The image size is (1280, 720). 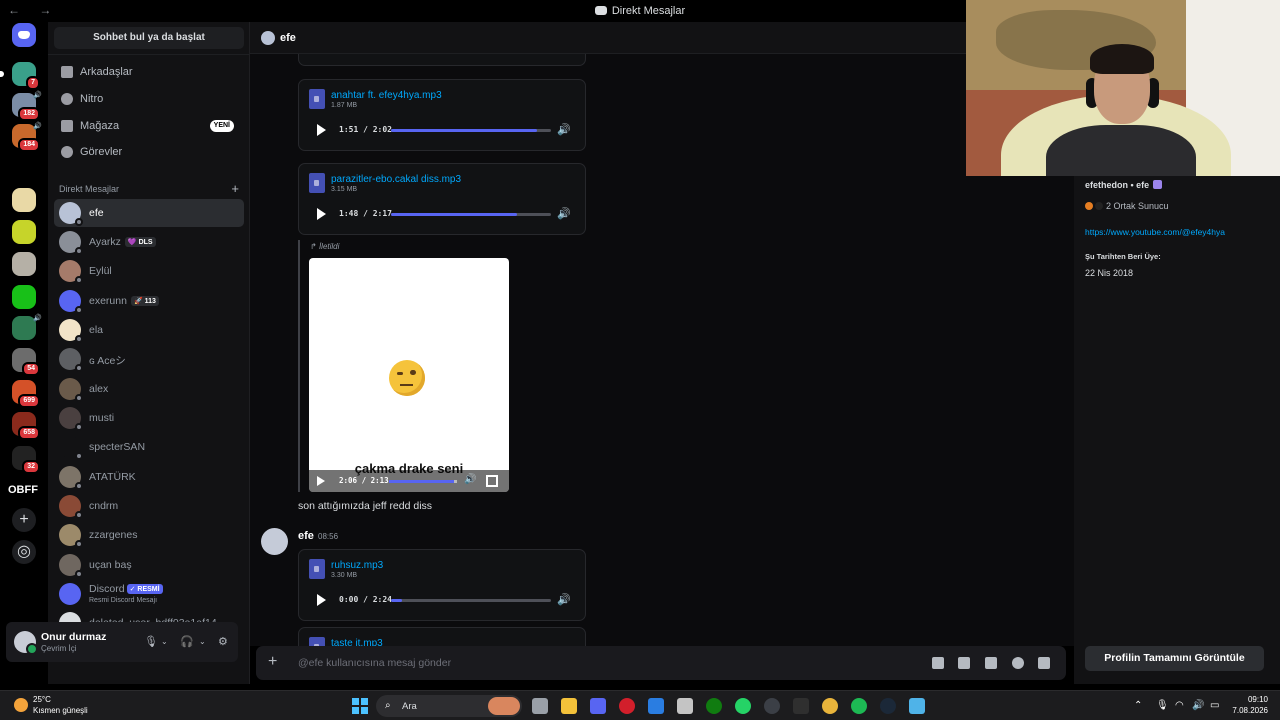 I want to click on sticker-icon, so click(x=991, y=663).